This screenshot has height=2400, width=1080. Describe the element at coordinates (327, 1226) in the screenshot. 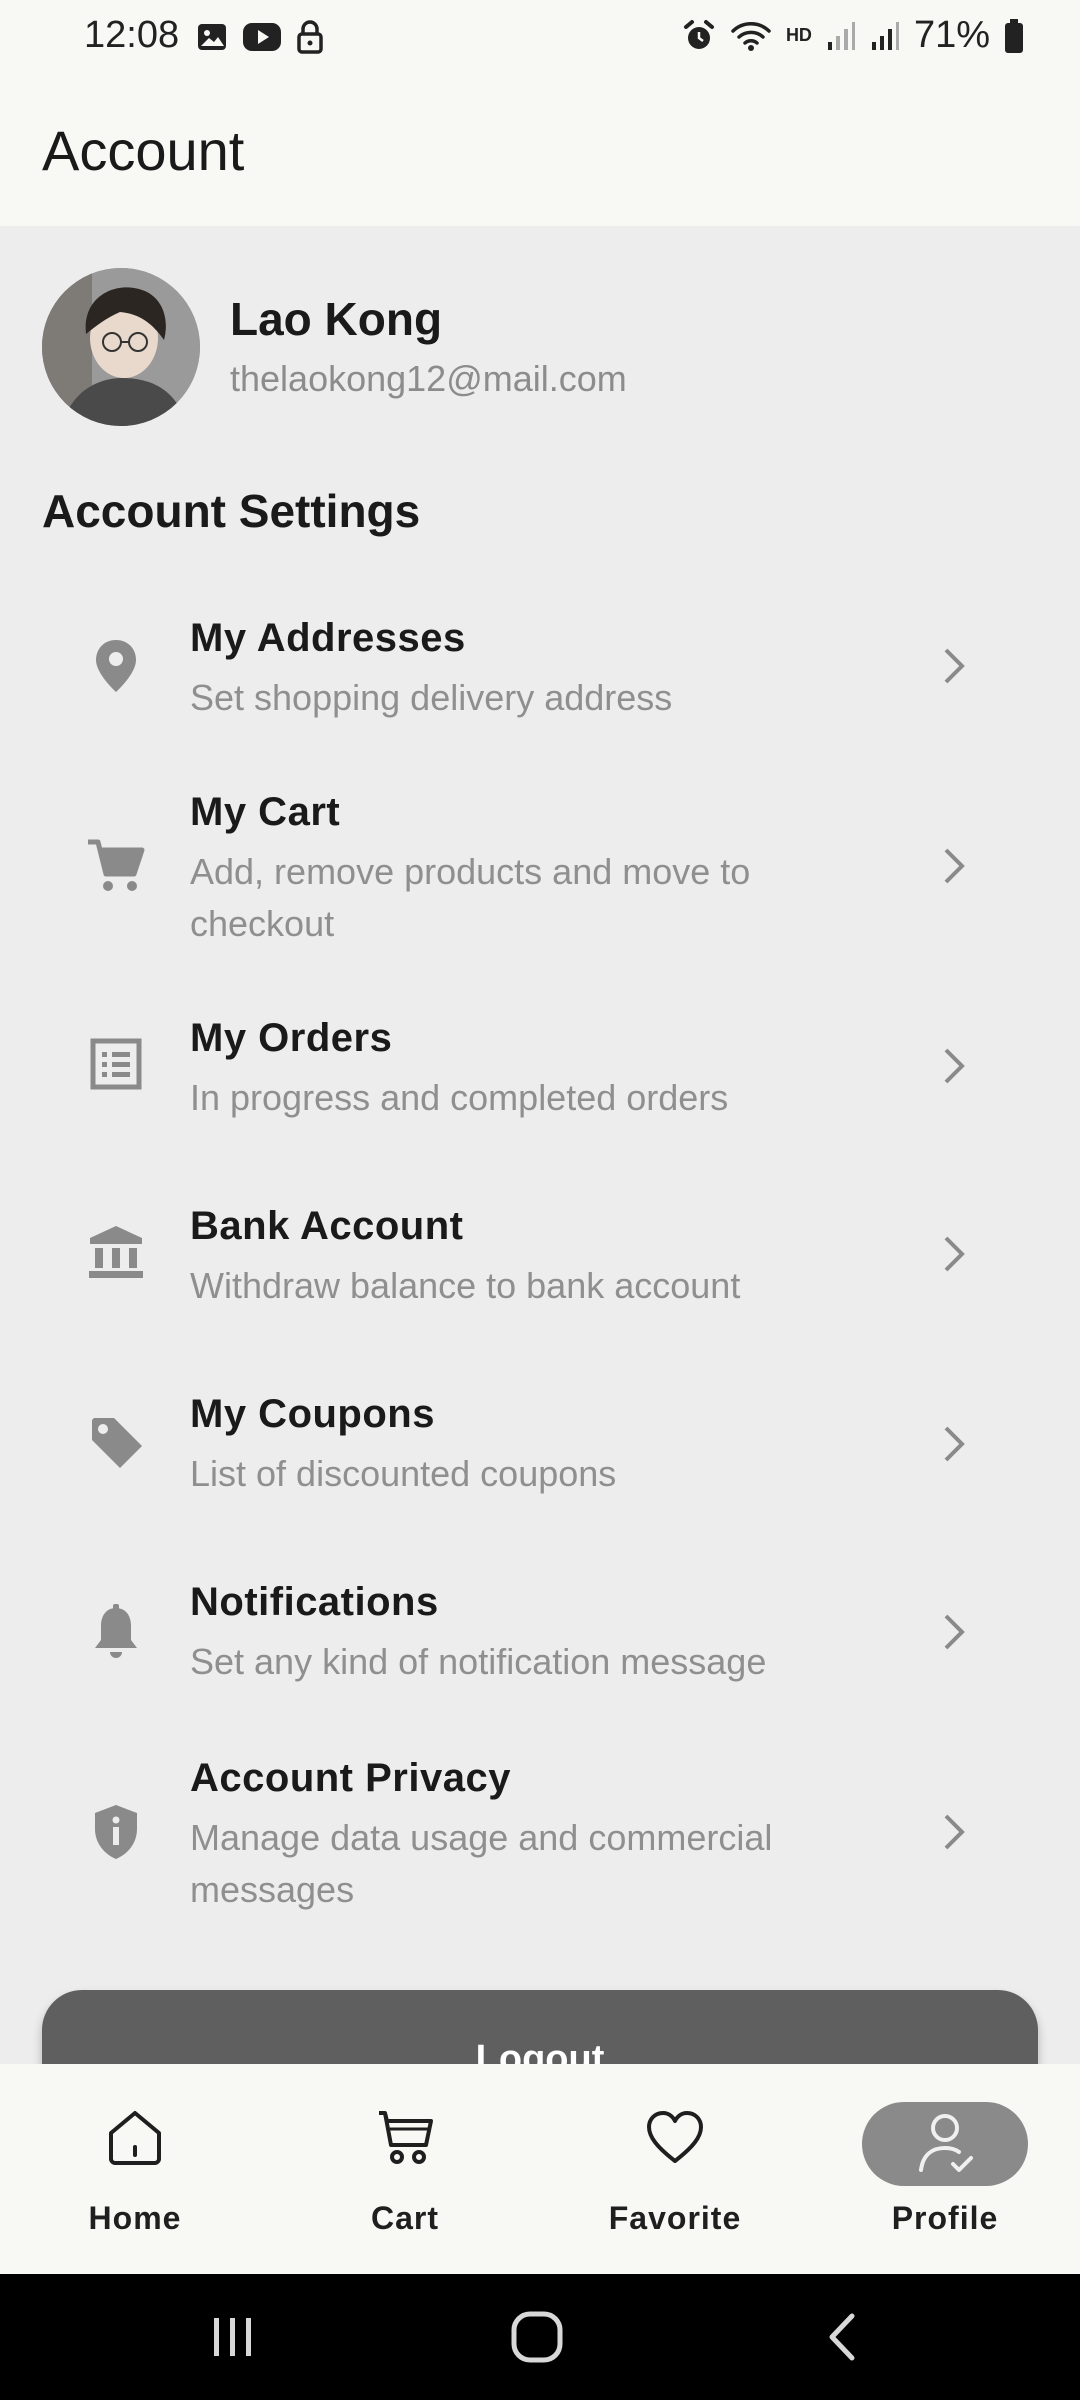

I see `settings-item-title: Bank Account` at that location.